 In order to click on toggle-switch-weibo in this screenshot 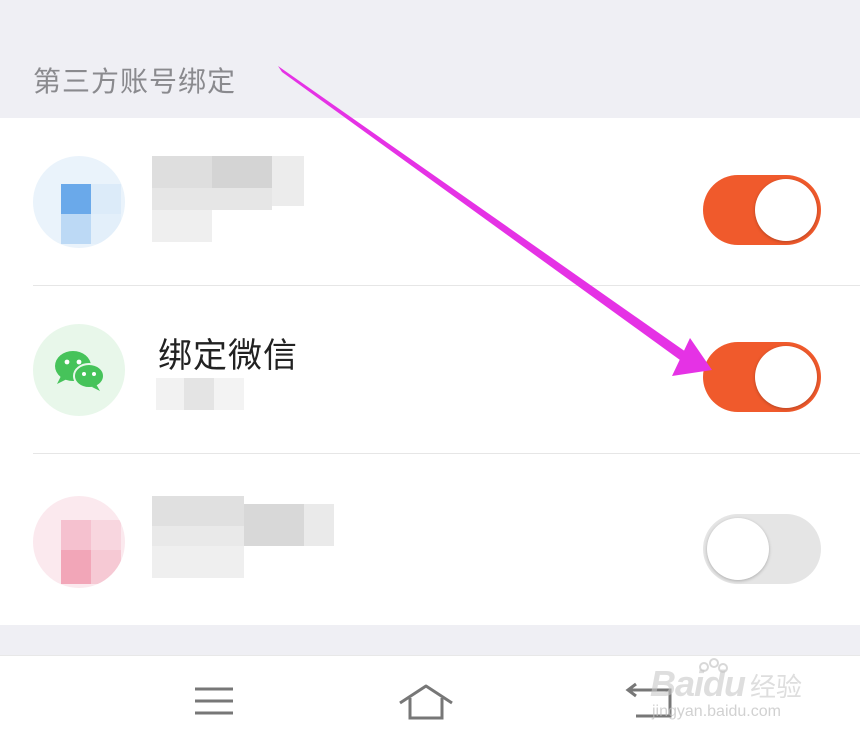, I will do `click(762, 549)`.